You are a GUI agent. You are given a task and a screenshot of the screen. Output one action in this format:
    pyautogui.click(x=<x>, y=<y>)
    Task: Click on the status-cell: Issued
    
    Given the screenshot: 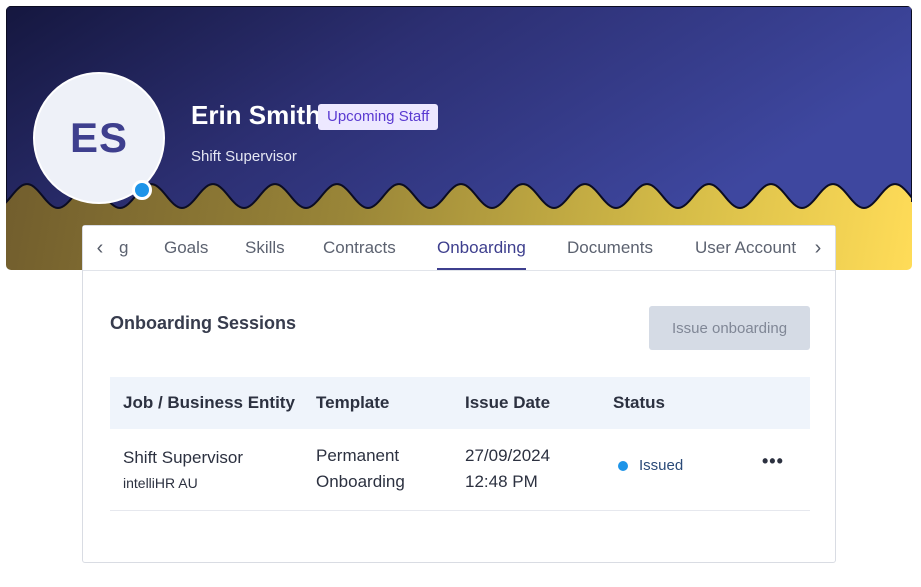 What is the action you would take?
    pyautogui.click(x=650, y=465)
    